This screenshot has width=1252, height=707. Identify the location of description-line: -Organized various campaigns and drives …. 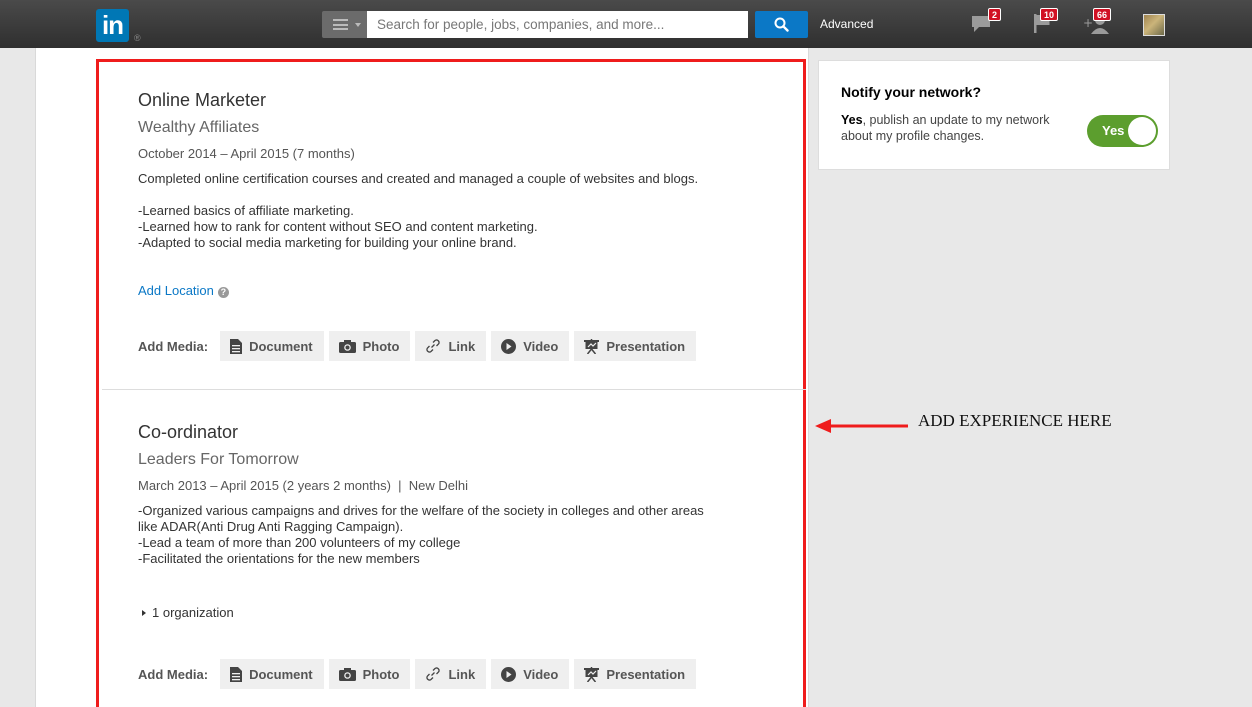
(421, 510).